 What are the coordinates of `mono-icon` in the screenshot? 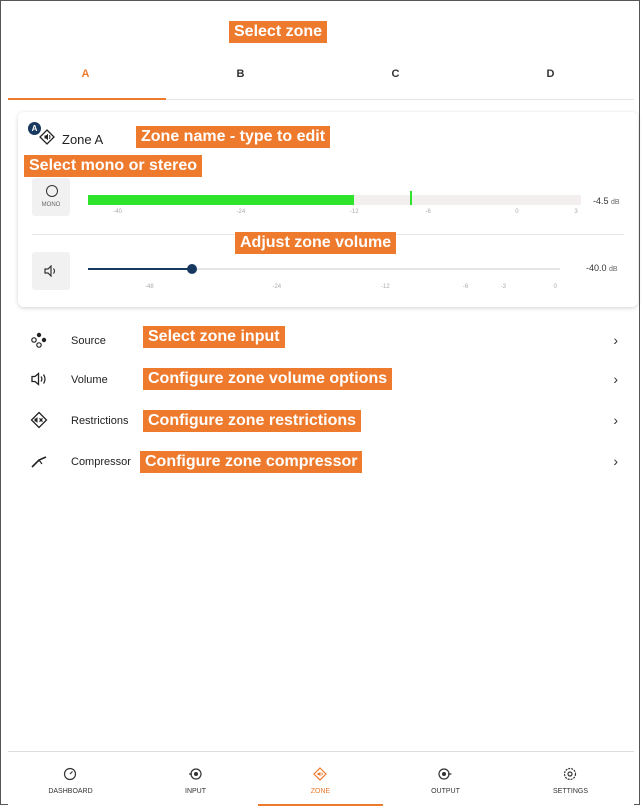 It's located at (52, 191).